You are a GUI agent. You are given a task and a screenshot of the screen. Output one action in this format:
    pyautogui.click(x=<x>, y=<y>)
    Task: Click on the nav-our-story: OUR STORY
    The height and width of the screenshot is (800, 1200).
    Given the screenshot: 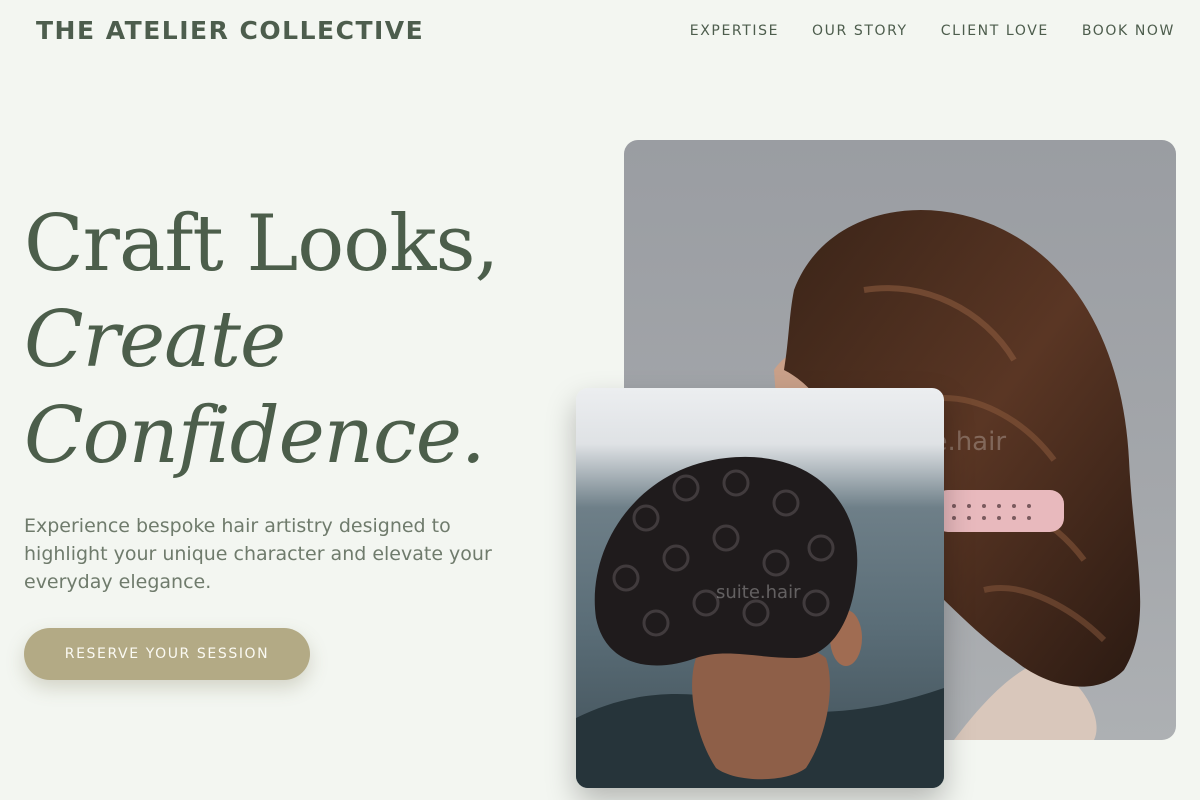 What is the action you would take?
    pyautogui.click(x=860, y=31)
    